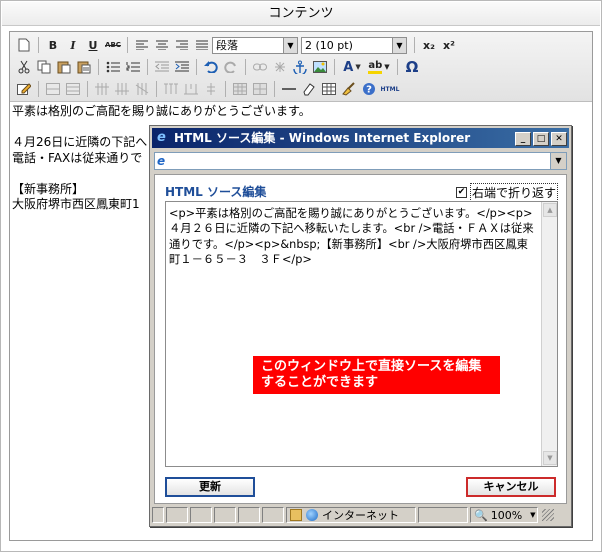 This screenshot has height=552, width=602. I want to click on maximize-button: □, so click(541, 139).